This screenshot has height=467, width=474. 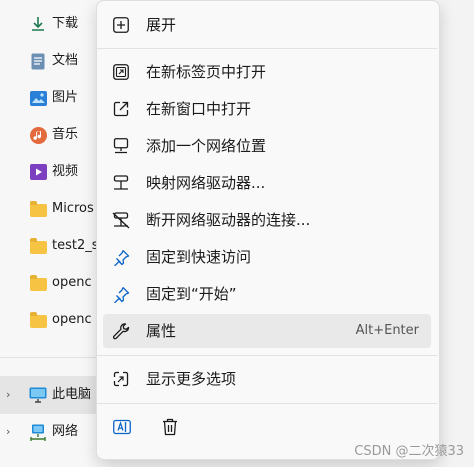 I want to click on network-icon, so click(x=38, y=432).